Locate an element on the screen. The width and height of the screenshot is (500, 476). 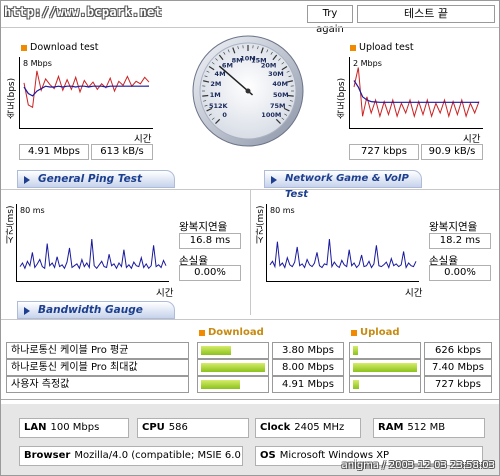
browser-field: Browser Mozilla/4.0 (compatible; MSIE 6.0 is located at coordinates (131, 456).